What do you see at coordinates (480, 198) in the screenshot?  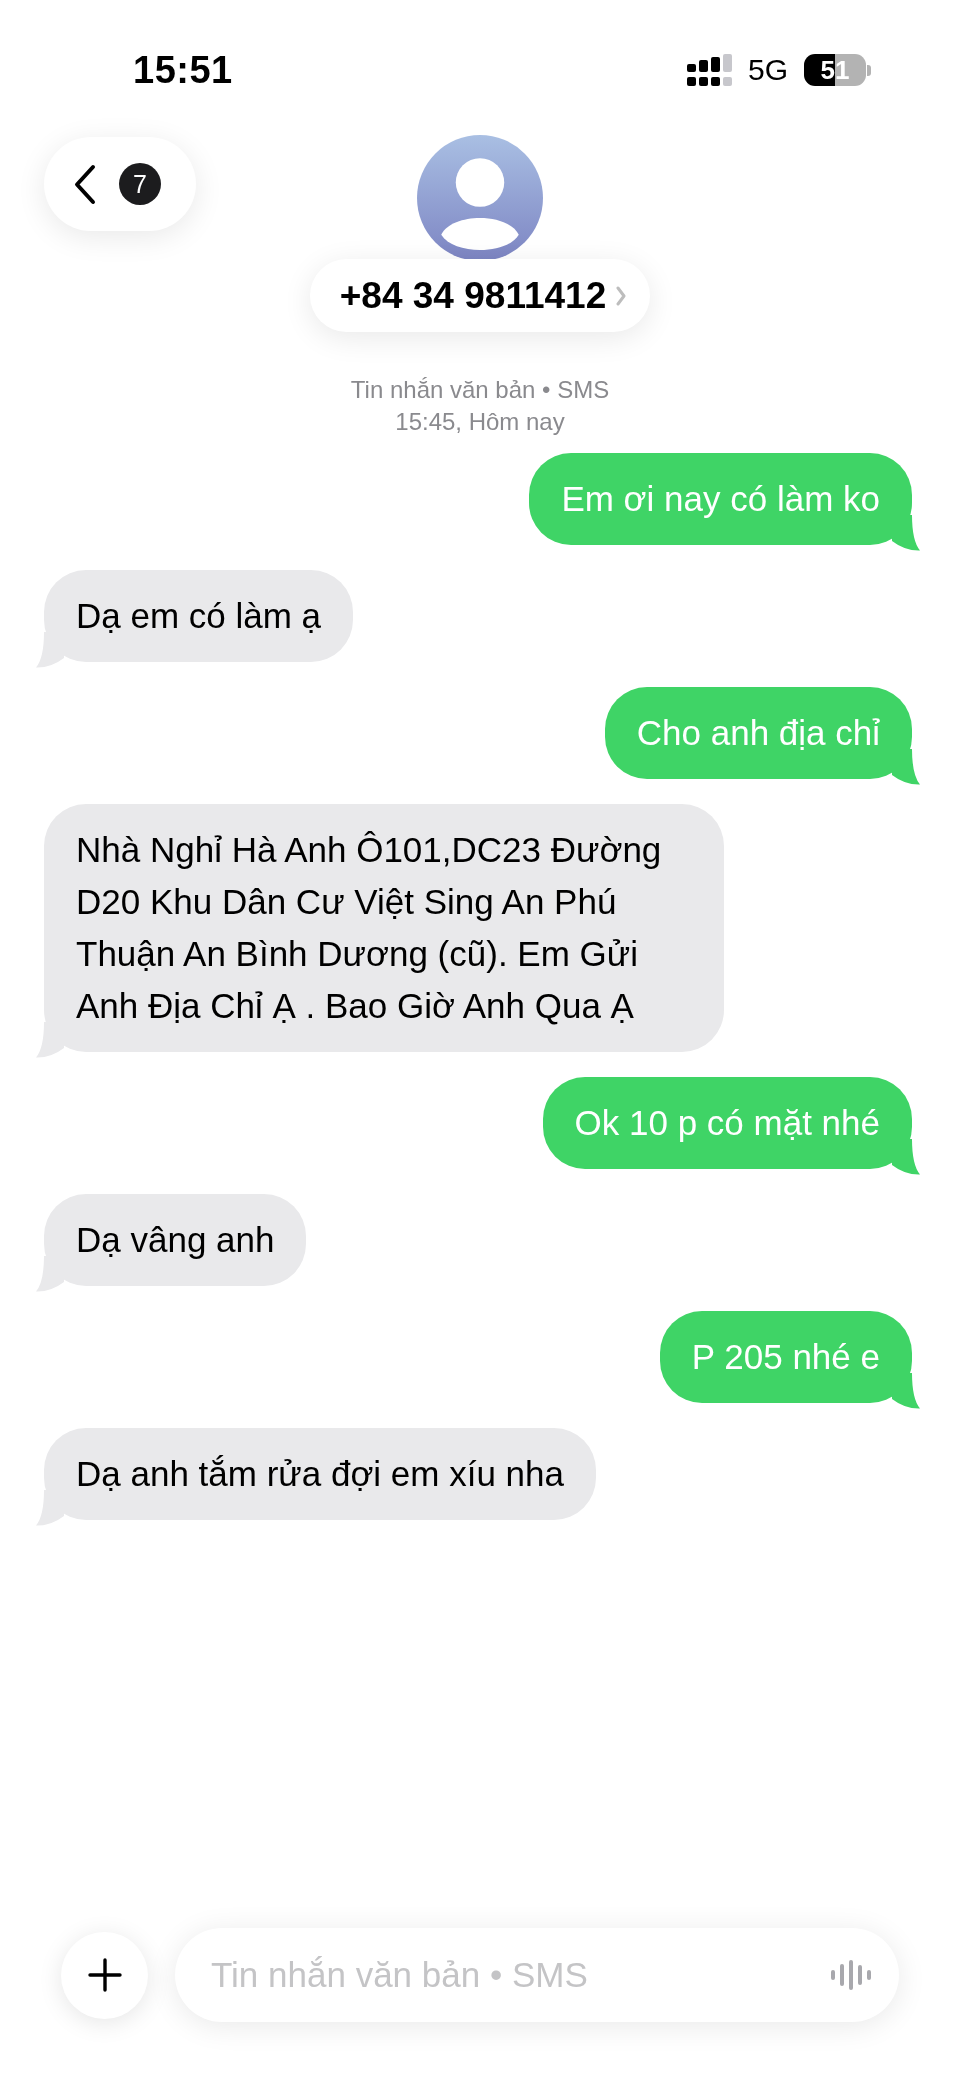 I see `avatar-icon` at bounding box center [480, 198].